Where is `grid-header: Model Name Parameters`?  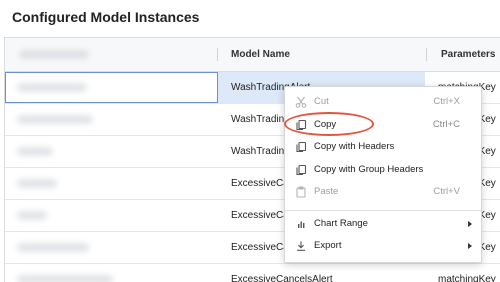 grid-header: Model Name Parameters is located at coordinates (252, 55).